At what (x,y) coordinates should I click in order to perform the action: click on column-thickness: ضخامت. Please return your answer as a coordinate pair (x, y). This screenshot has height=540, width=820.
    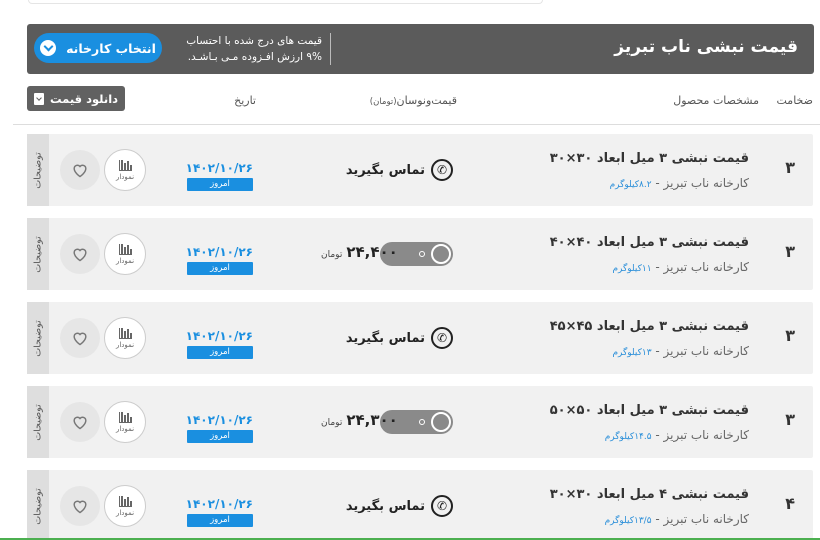
    Looking at the image, I should click on (795, 100).